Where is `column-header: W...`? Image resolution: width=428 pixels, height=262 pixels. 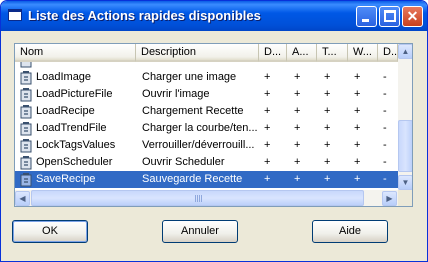
column-header: W... is located at coordinates (363, 53).